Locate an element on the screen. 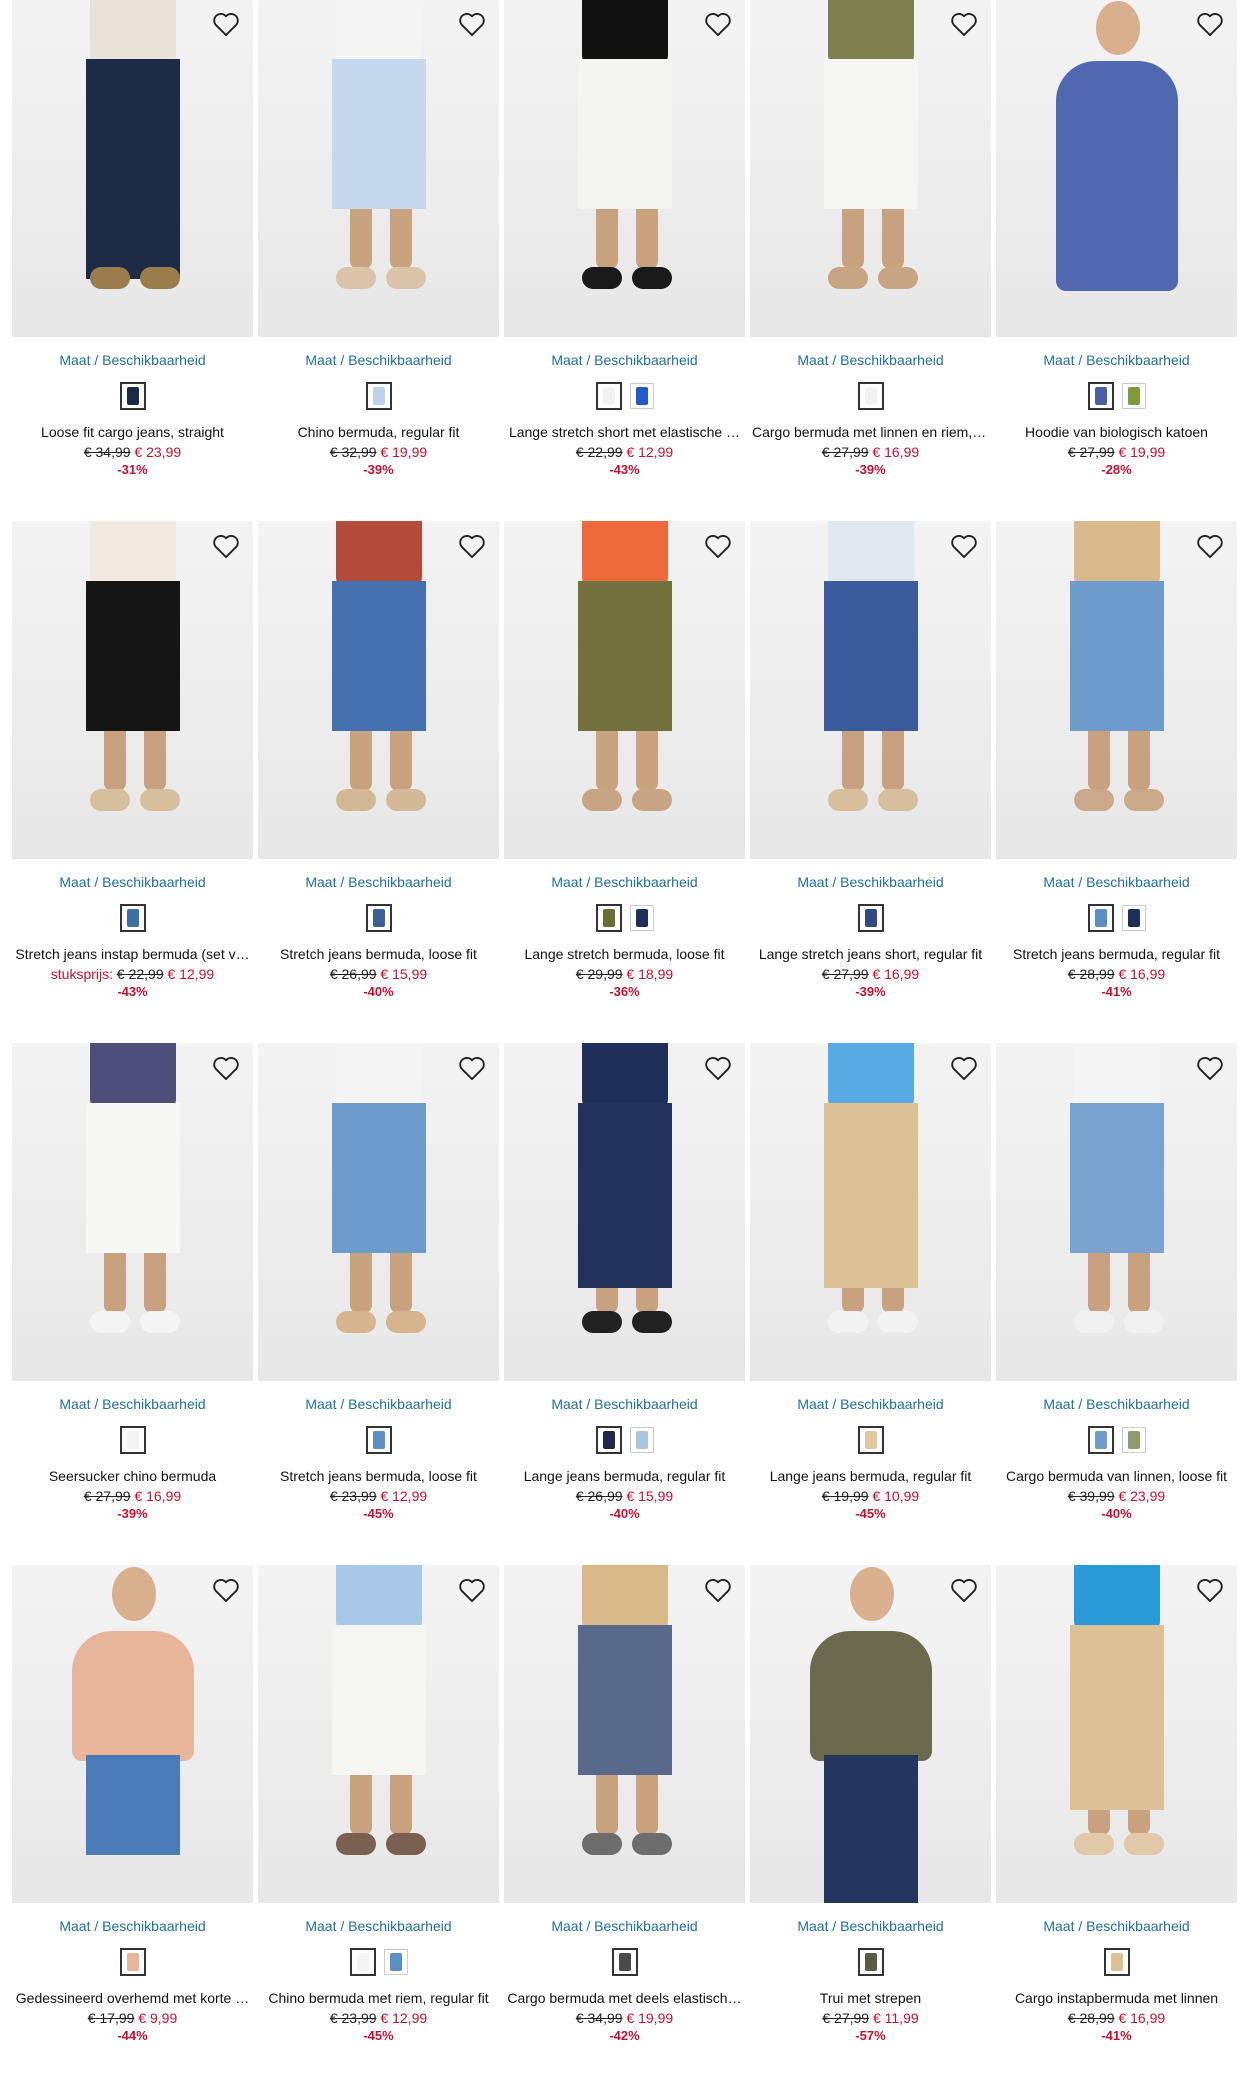 The width and height of the screenshot is (1250, 2087). product-title: Lange stretch jeans short, regular fit is located at coordinates (870, 954).